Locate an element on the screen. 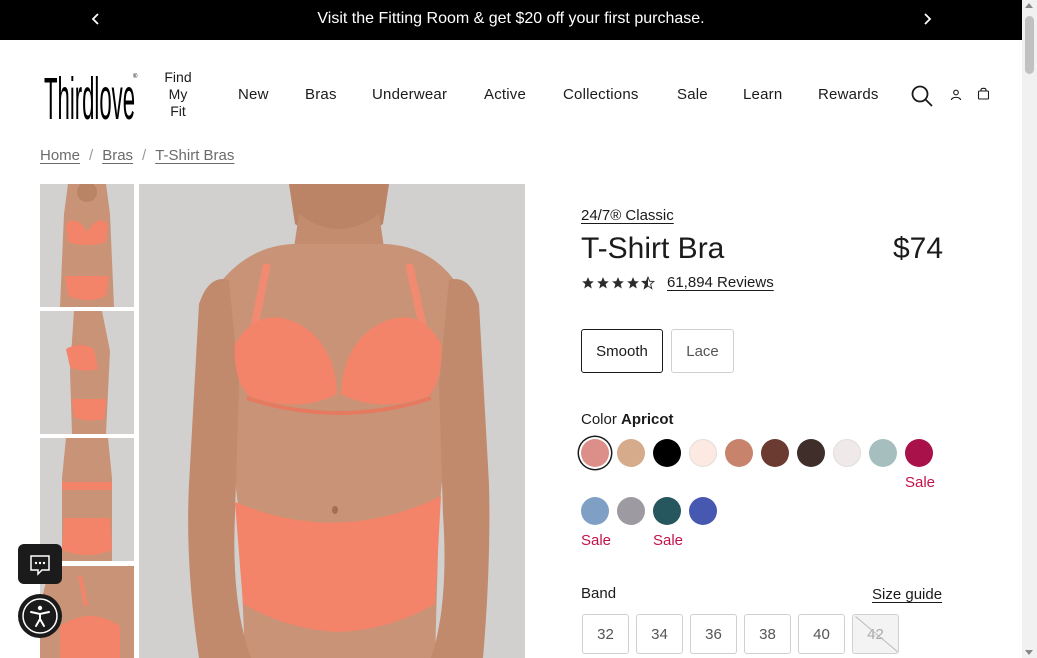  page-scrollbar is located at coordinates (1029, 329).